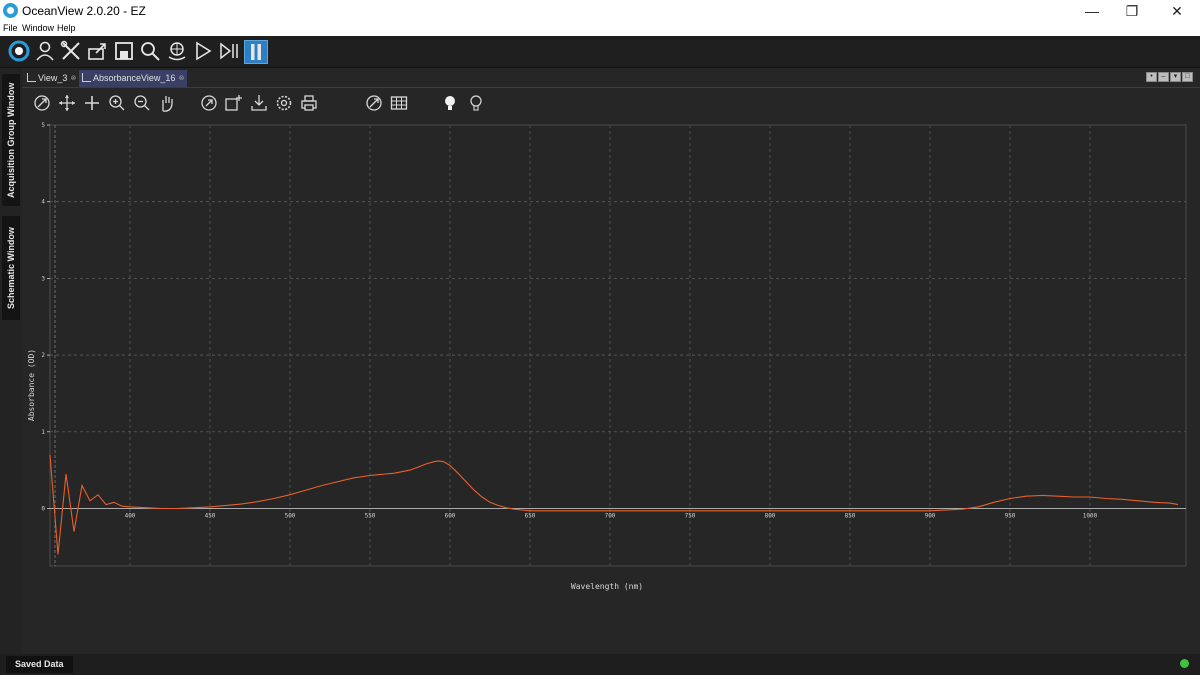  What do you see at coordinates (690, 515) in the screenshot?
I see `x-tick-label: 750` at bounding box center [690, 515].